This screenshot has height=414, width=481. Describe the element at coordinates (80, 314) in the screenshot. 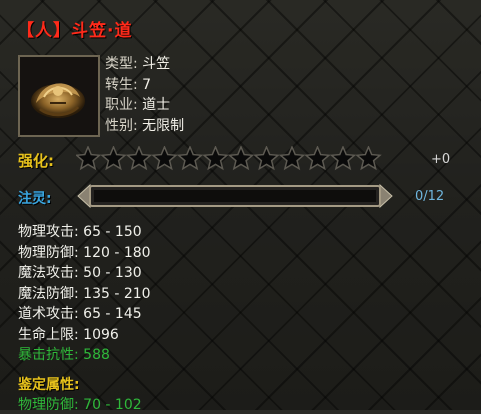

I see `stat-taoist-attack: 道术攻击: 65 - 145` at that location.